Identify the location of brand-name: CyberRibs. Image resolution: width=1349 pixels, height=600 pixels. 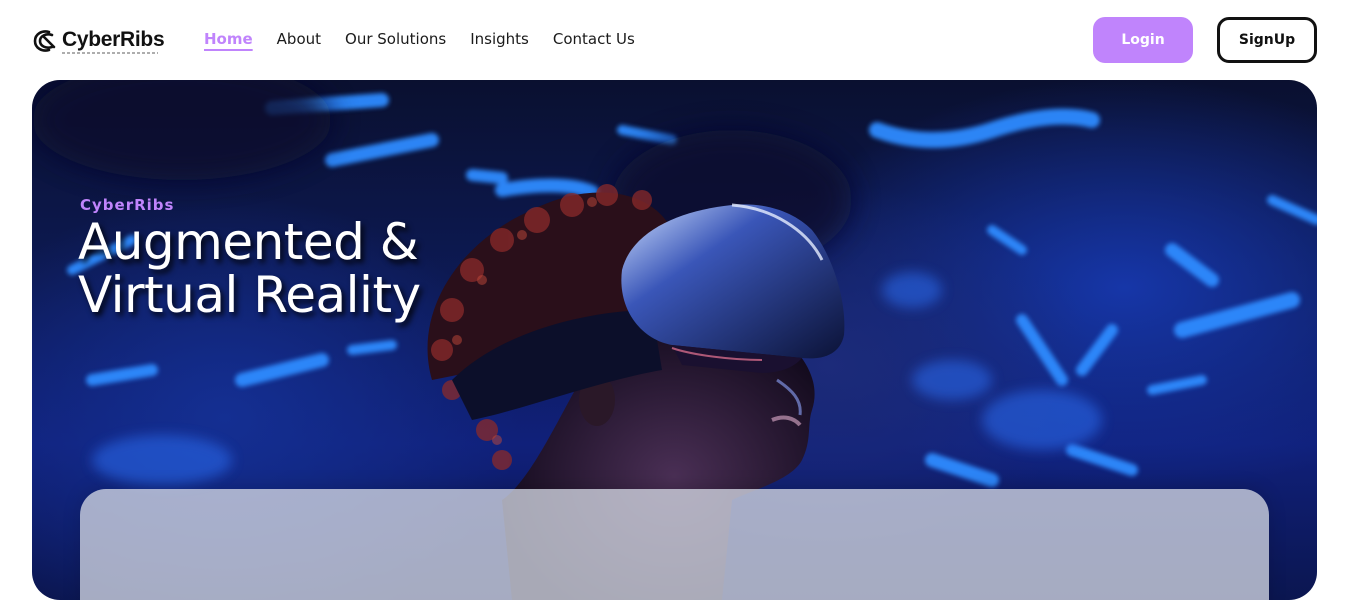
(113, 39).